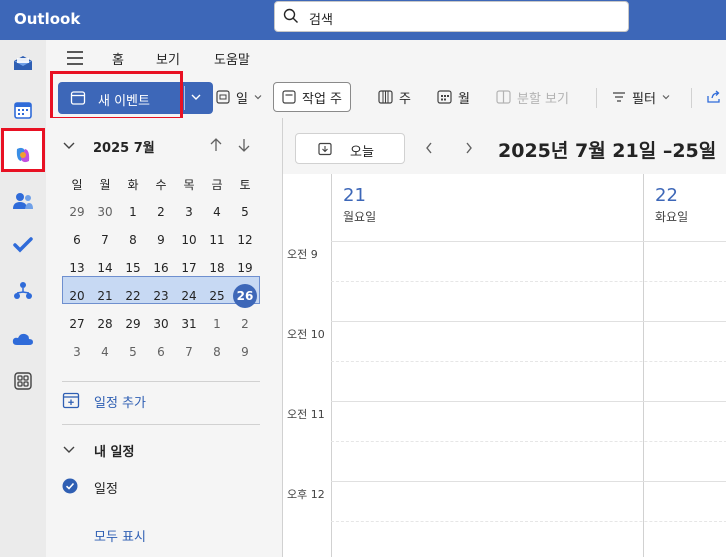 This screenshot has width=726, height=557. What do you see at coordinates (245, 240) in the screenshot?
I see `day-cell: 12` at bounding box center [245, 240].